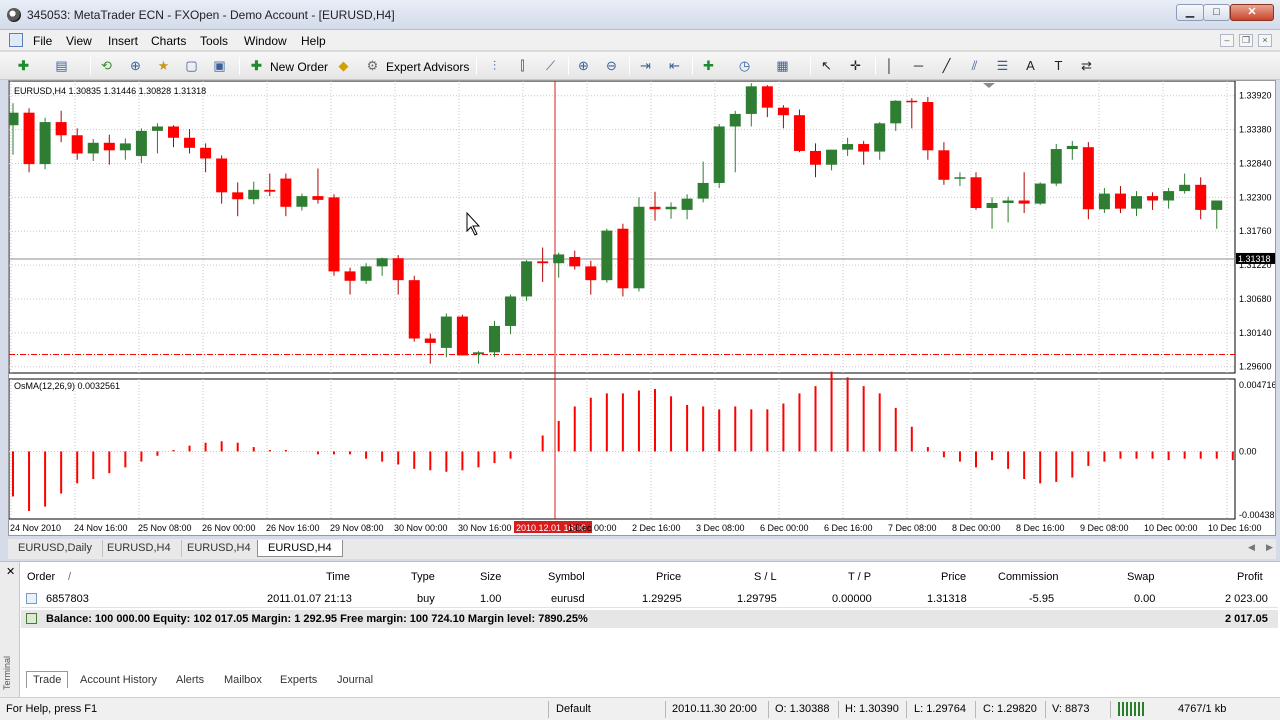 The width and height of the screenshot is (1280, 720). What do you see at coordinates (494, 66) in the screenshot?
I see `bar-chart-icon: ⫶` at bounding box center [494, 66].